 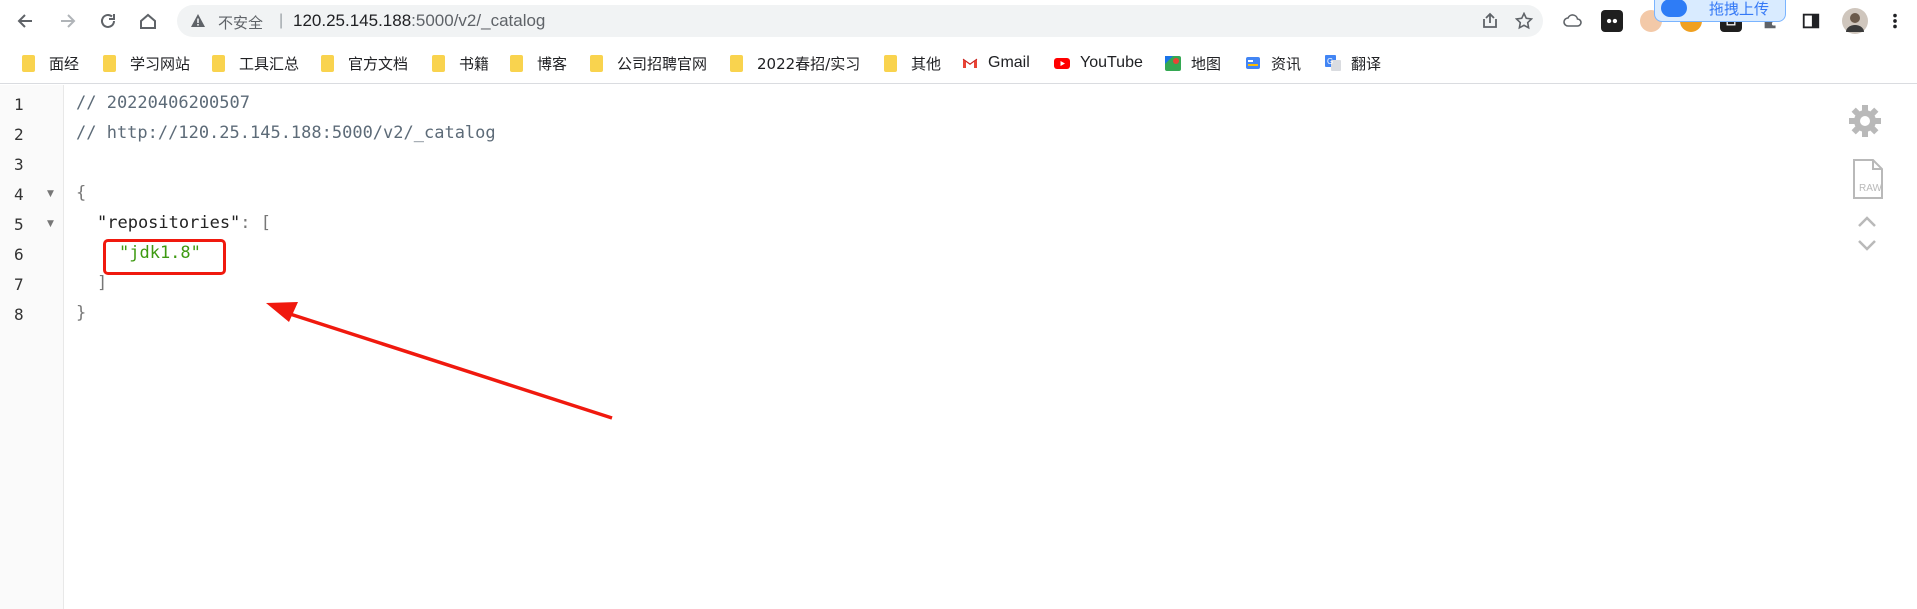 What do you see at coordinates (163, 103) in the screenshot?
I see `comment-timestamp: // 20220406200507` at bounding box center [163, 103].